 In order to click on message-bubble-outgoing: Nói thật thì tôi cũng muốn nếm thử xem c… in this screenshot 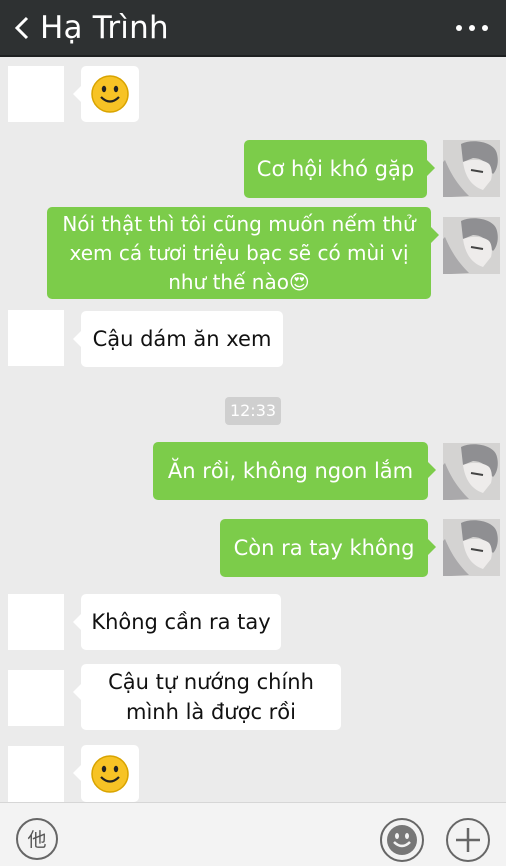, I will do `click(243, 253)`.